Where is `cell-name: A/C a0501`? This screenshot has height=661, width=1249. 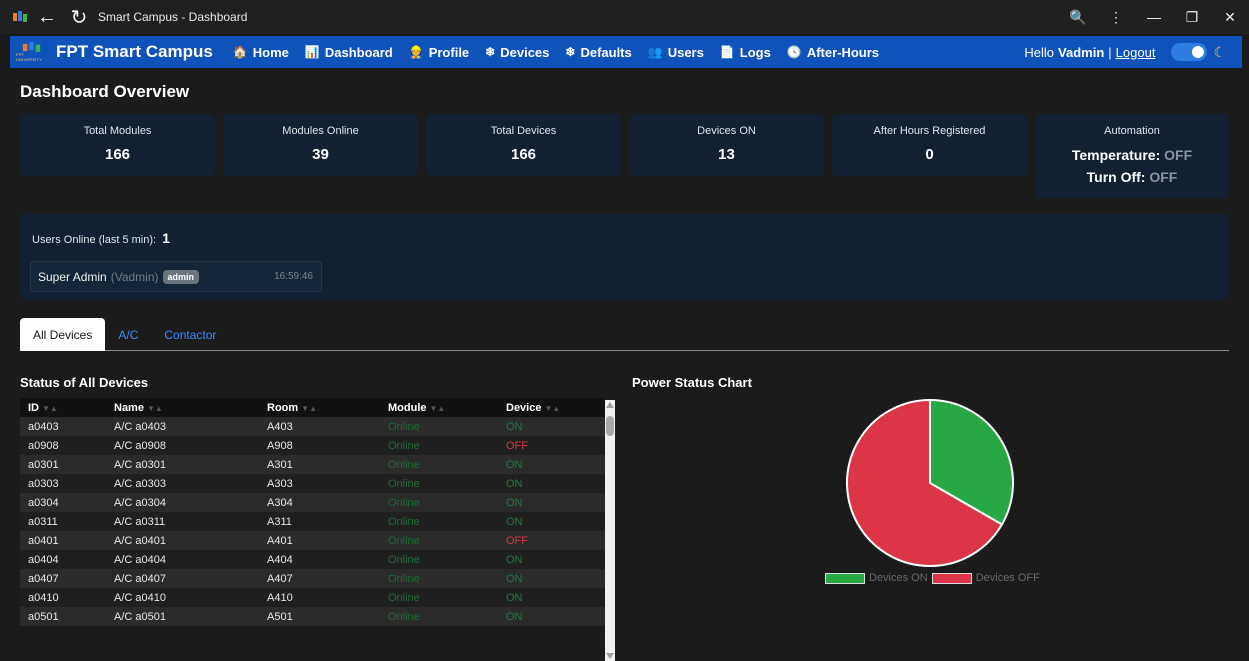 cell-name: A/C a0501 is located at coordinates (140, 616).